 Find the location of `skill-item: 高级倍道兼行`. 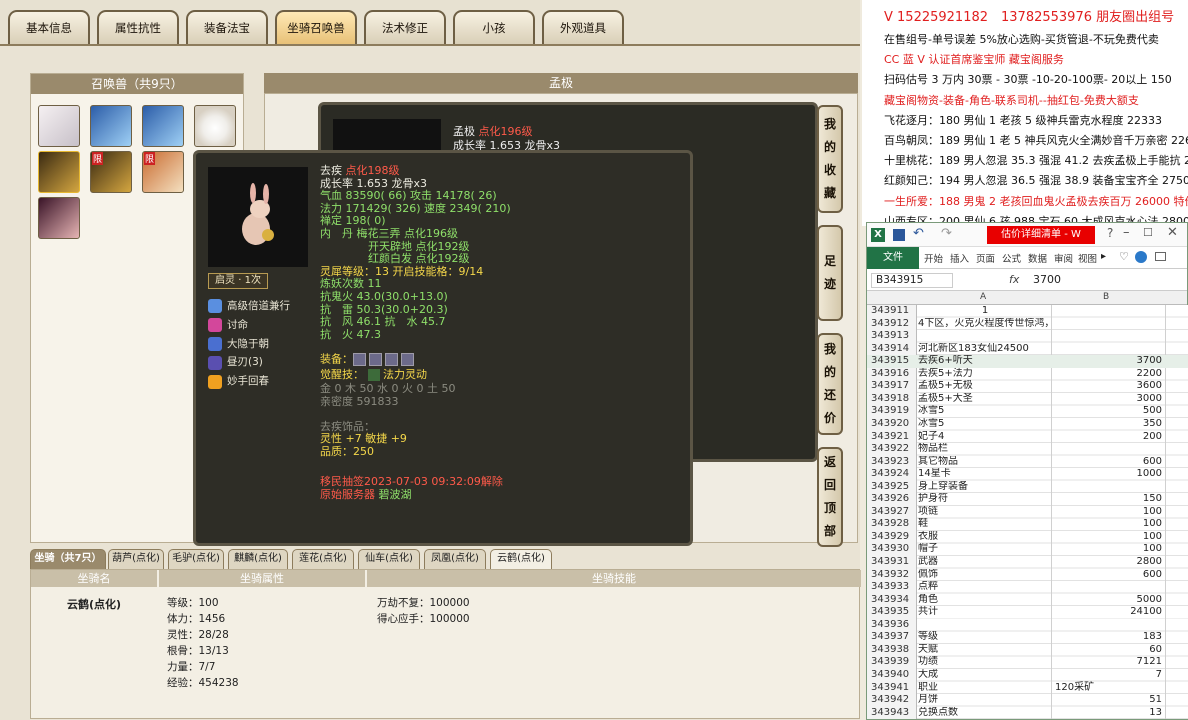

skill-item: 高级倍道兼行 is located at coordinates (263, 306).